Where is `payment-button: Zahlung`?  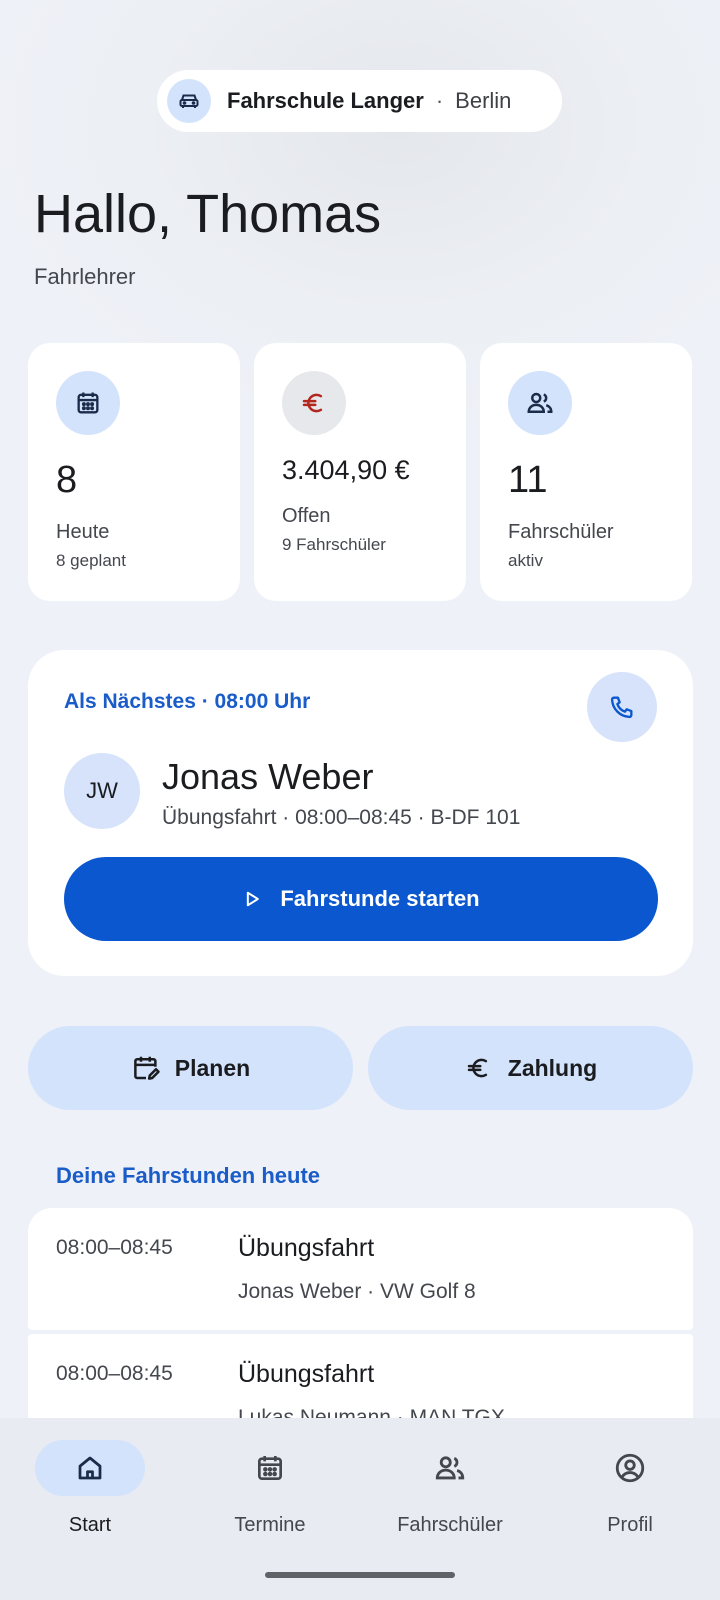
payment-button: Zahlung is located at coordinates (530, 1068).